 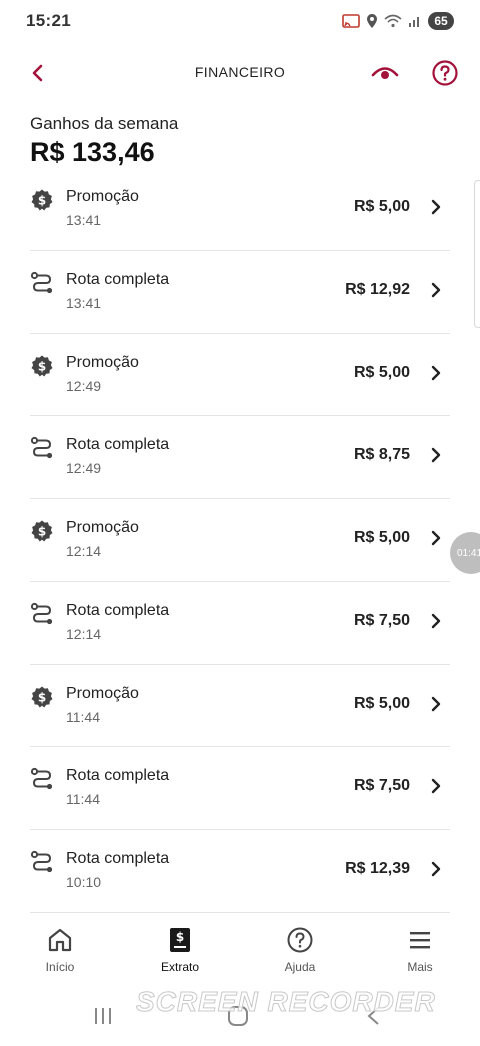 I want to click on transaction-row: $ Promoção 12:49 R$ 5,00, so click(x=240, y=375).